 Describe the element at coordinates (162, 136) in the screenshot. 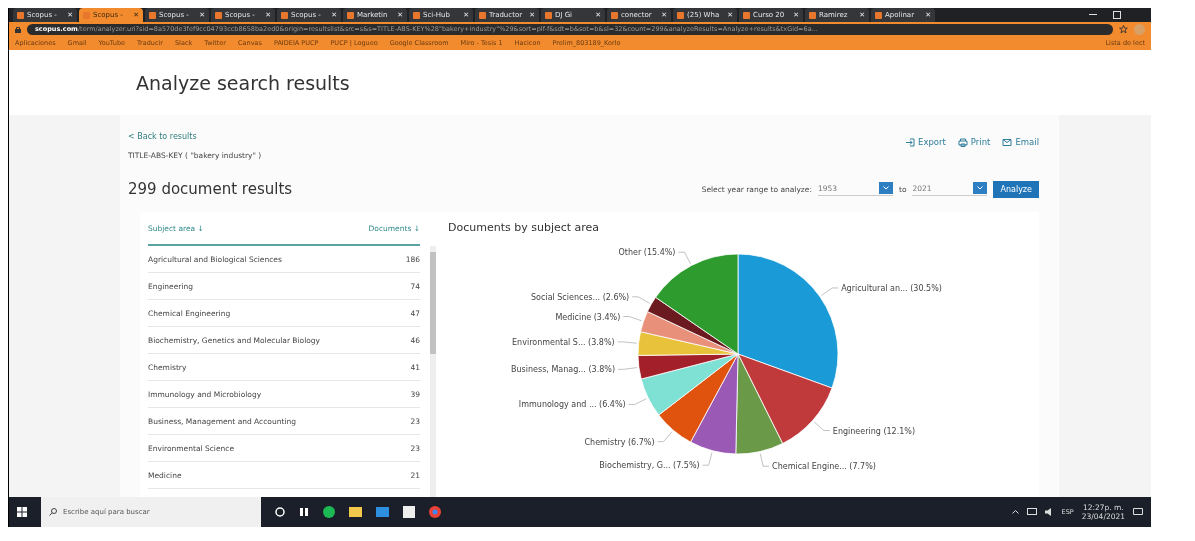

I see `back-link: < Back to results` at that location.